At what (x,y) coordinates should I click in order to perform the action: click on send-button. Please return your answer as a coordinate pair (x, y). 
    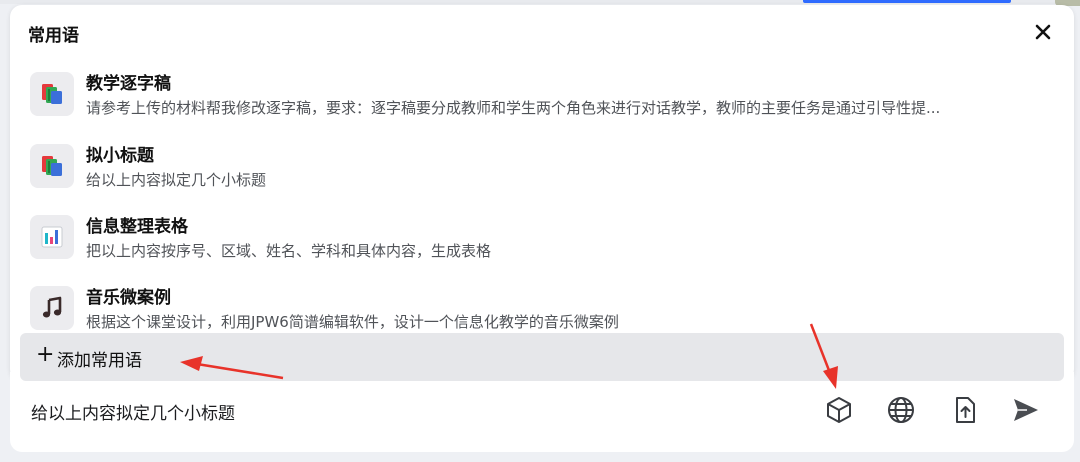
    Looking at the image, I should click on (1026, 410).